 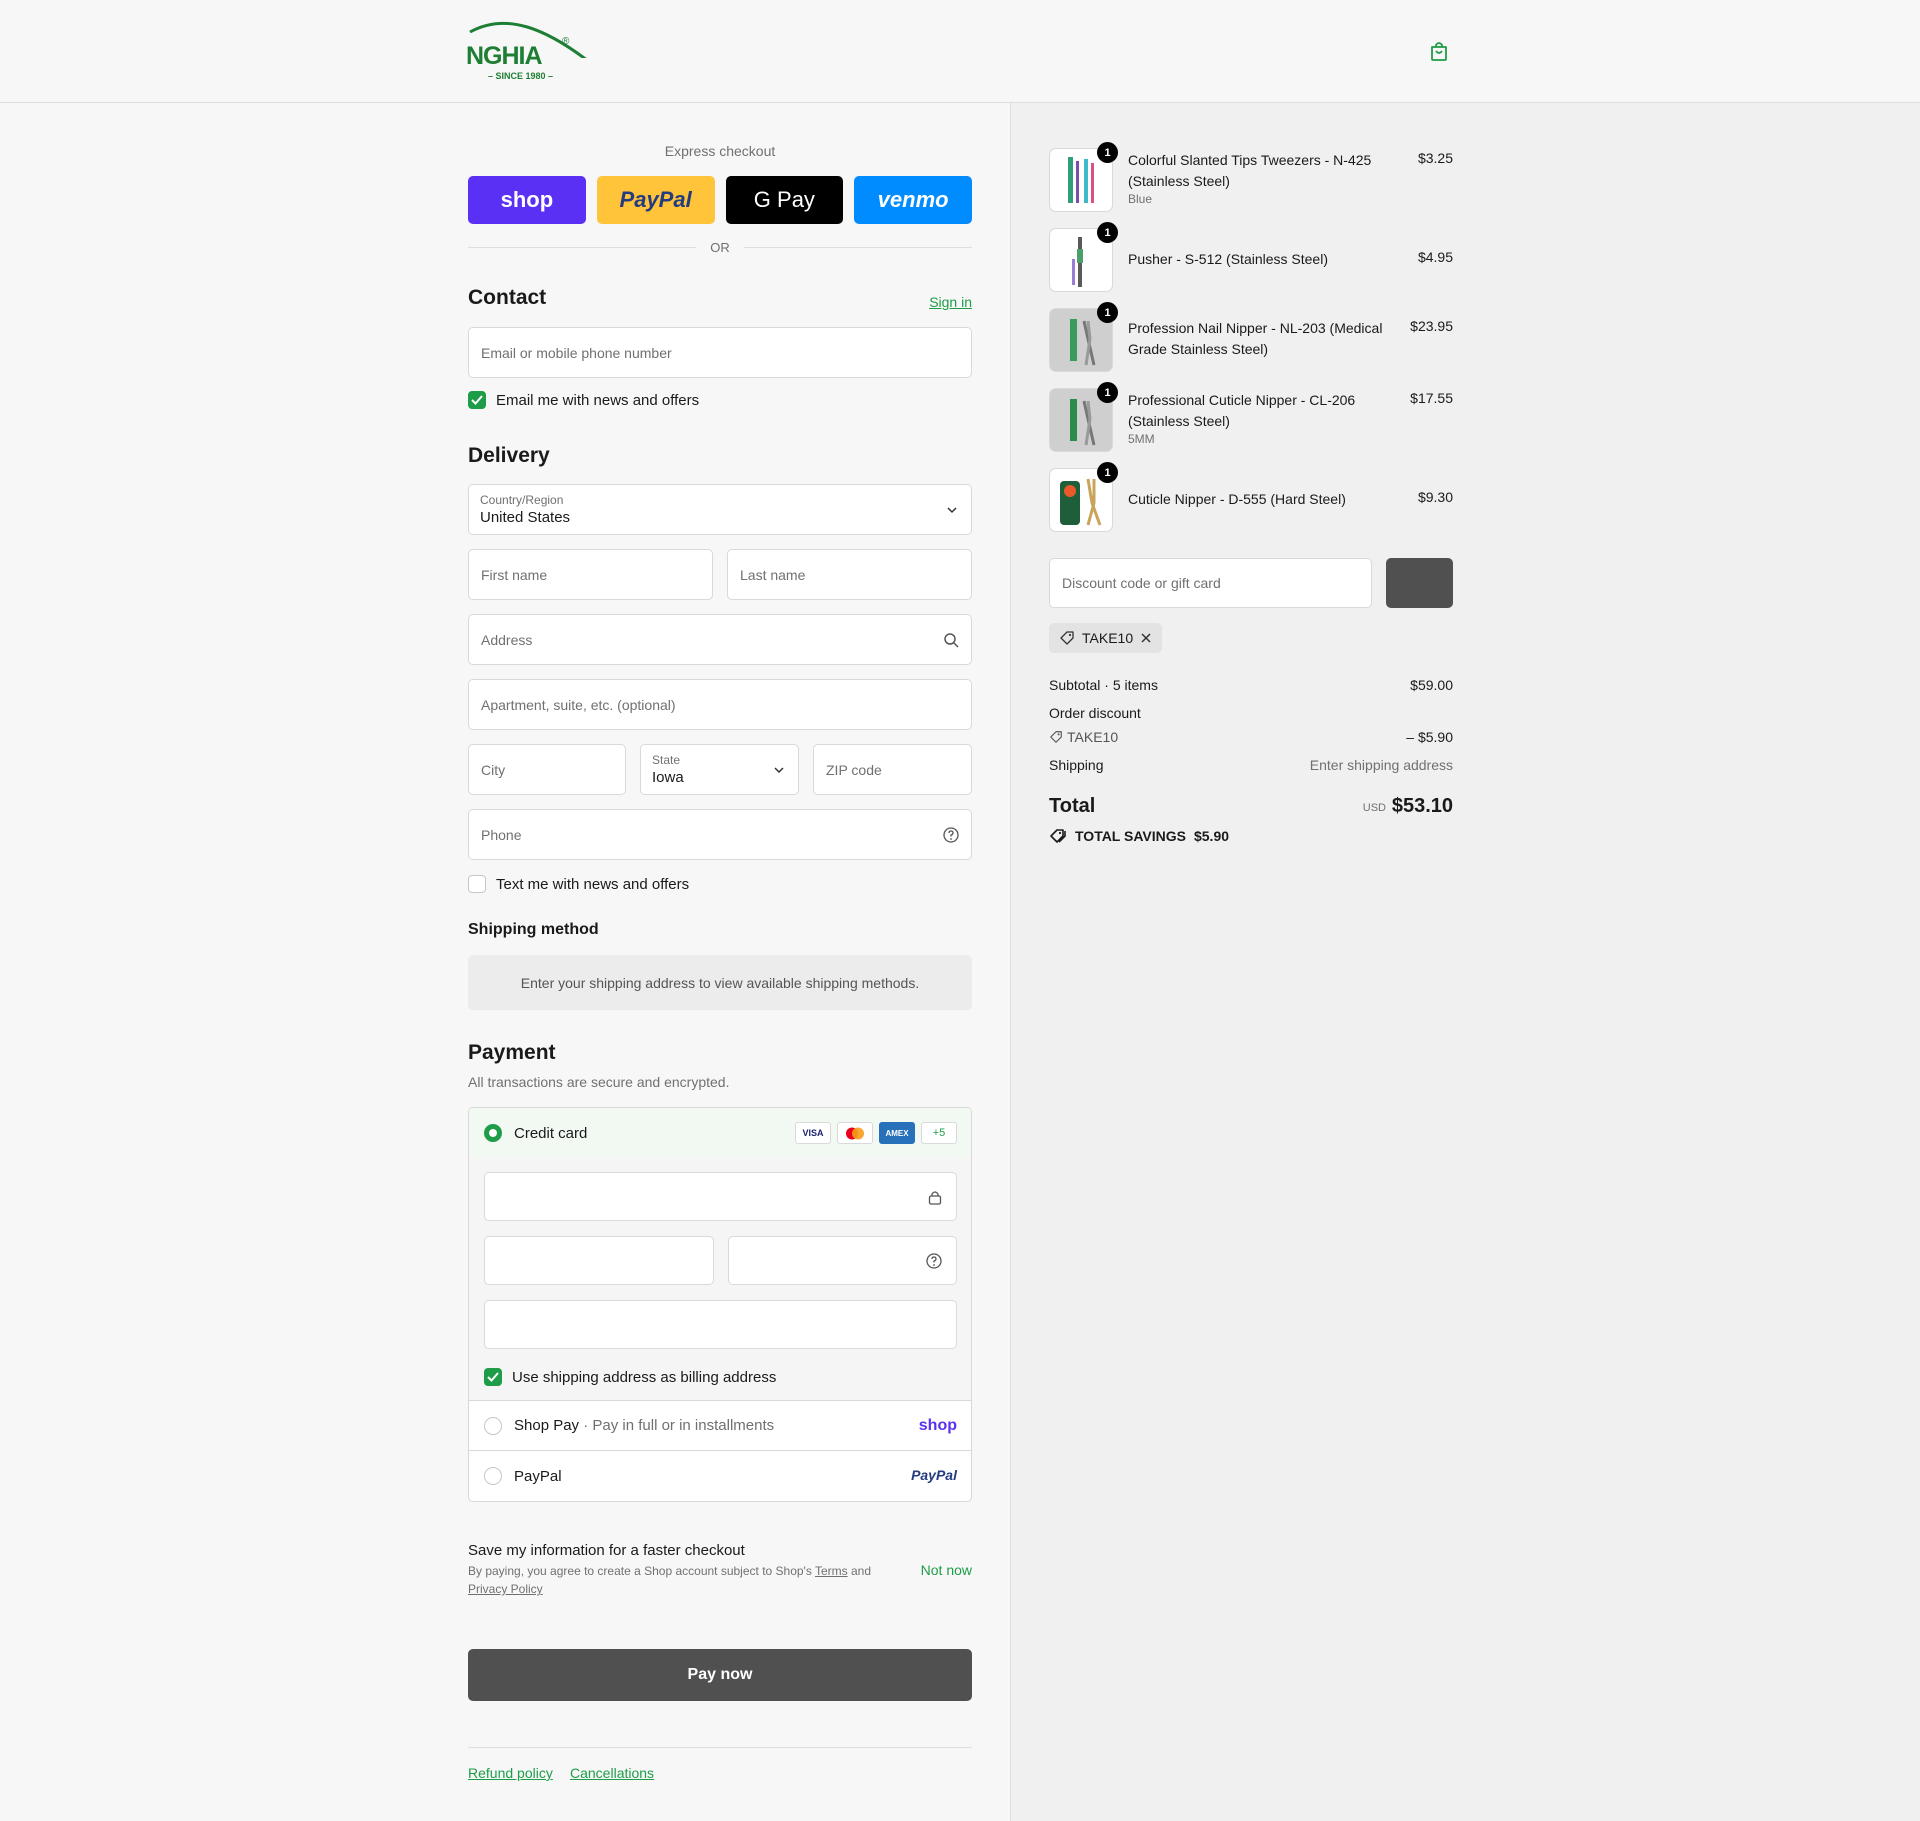 What do you see at coordinates (504, 56) in the screenshot?
I see `logo-text: NGHIA` at bounding box center [504, 56].